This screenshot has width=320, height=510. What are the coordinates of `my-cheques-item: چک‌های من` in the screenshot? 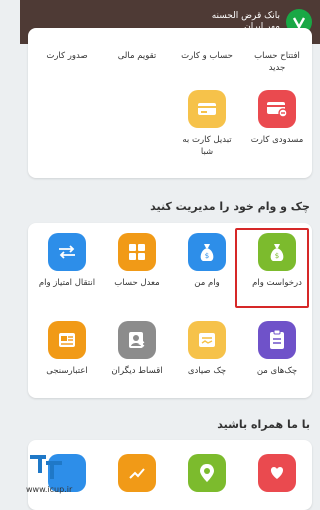 It's located at (277, 349).